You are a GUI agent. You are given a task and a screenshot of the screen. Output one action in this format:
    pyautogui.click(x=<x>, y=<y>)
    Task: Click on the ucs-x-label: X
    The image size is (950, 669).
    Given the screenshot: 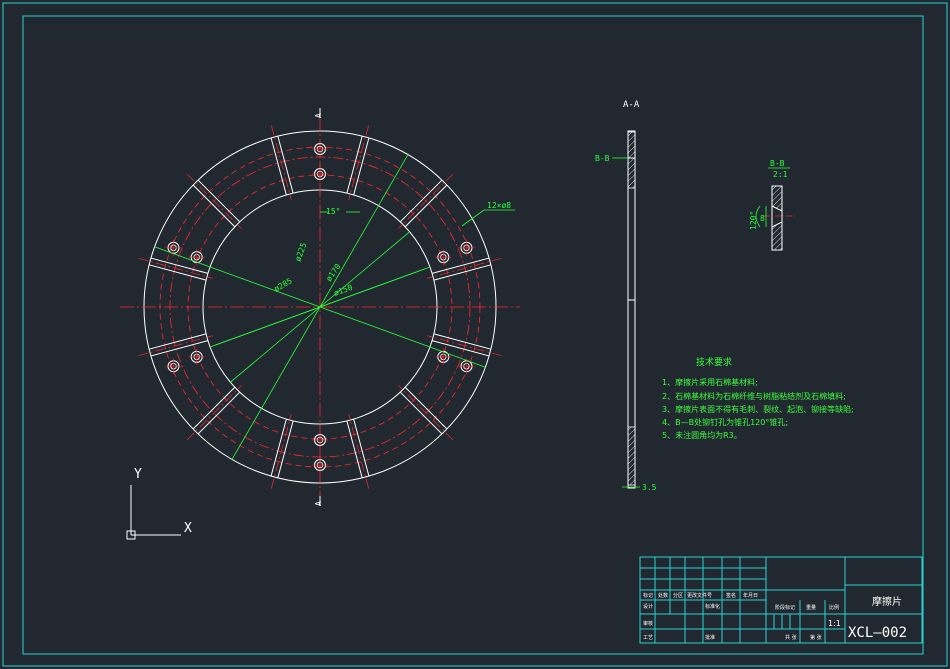 What is the action you would take?
    pyautogui.click(x=188, y=528)
    